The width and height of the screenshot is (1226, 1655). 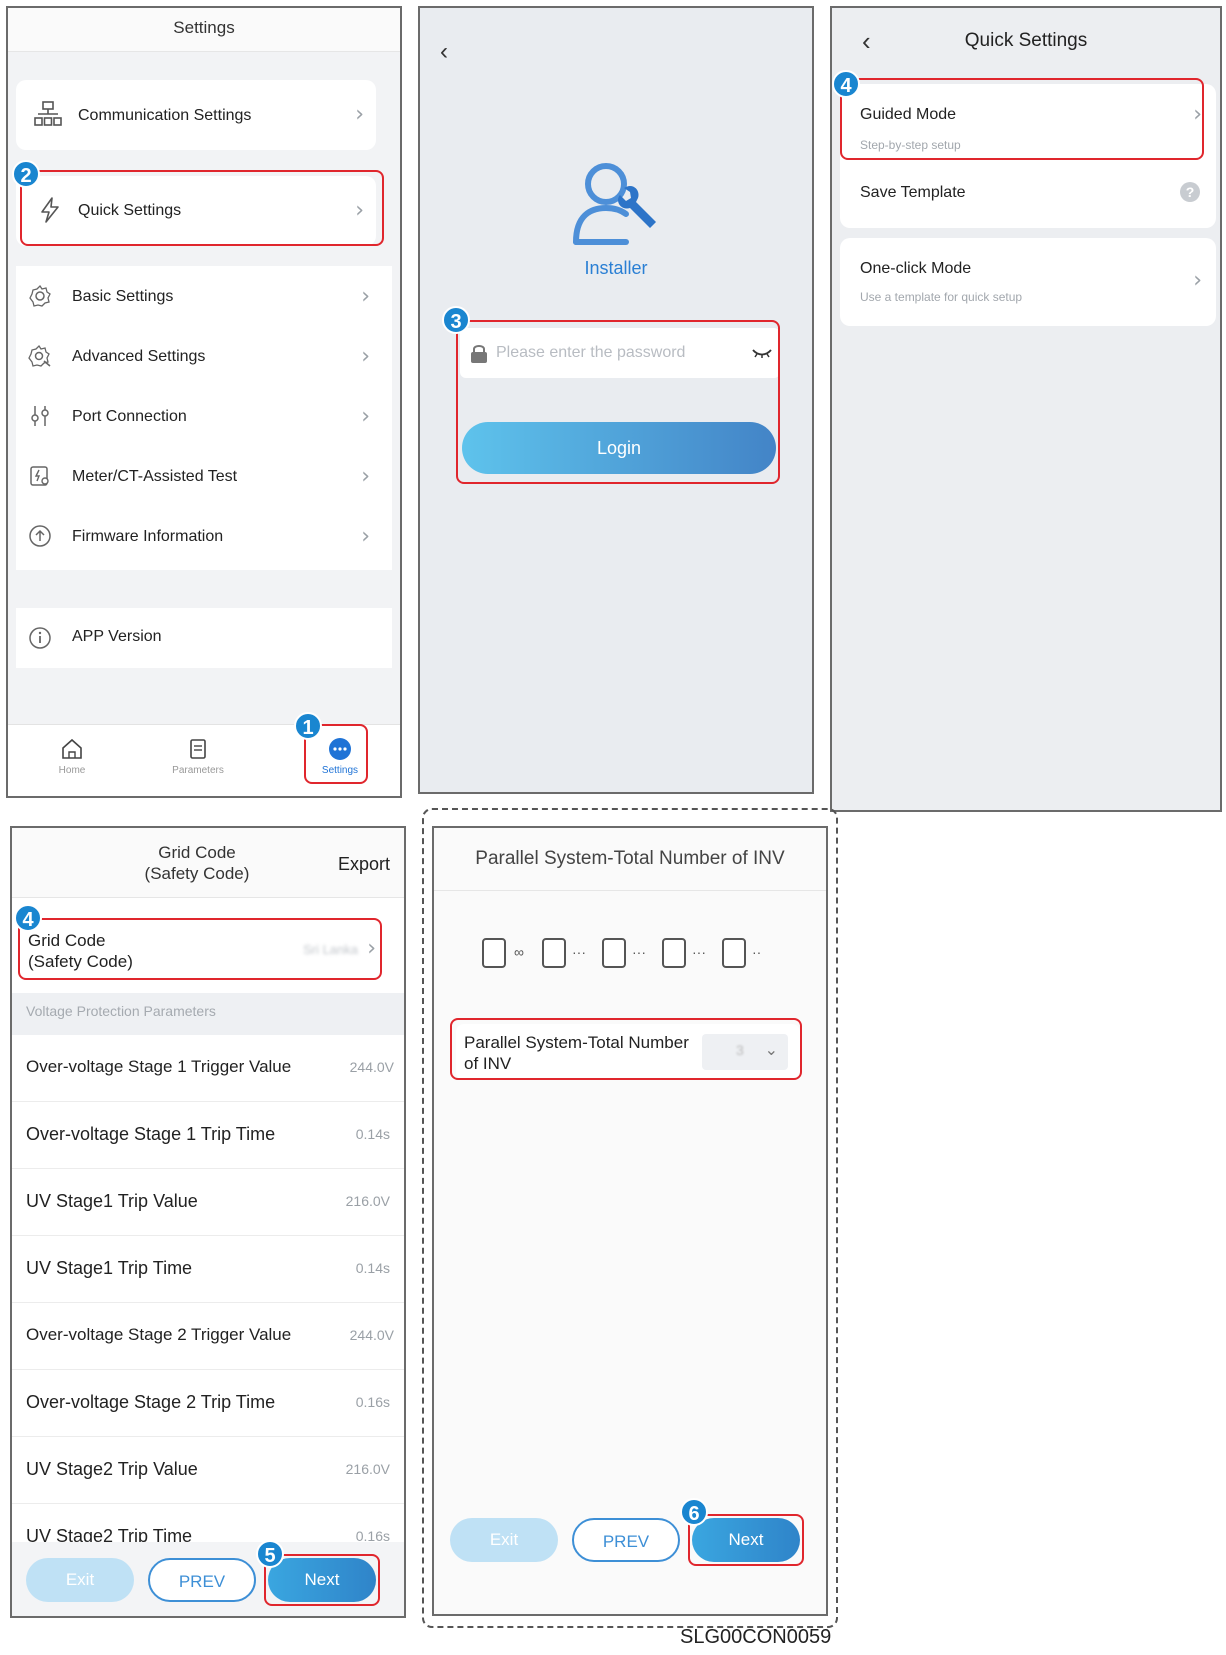 What do you see at coordinates (204, 638) in the screenshot?
I see `app-version-item: APP Version` at bounding box center [204, 638].